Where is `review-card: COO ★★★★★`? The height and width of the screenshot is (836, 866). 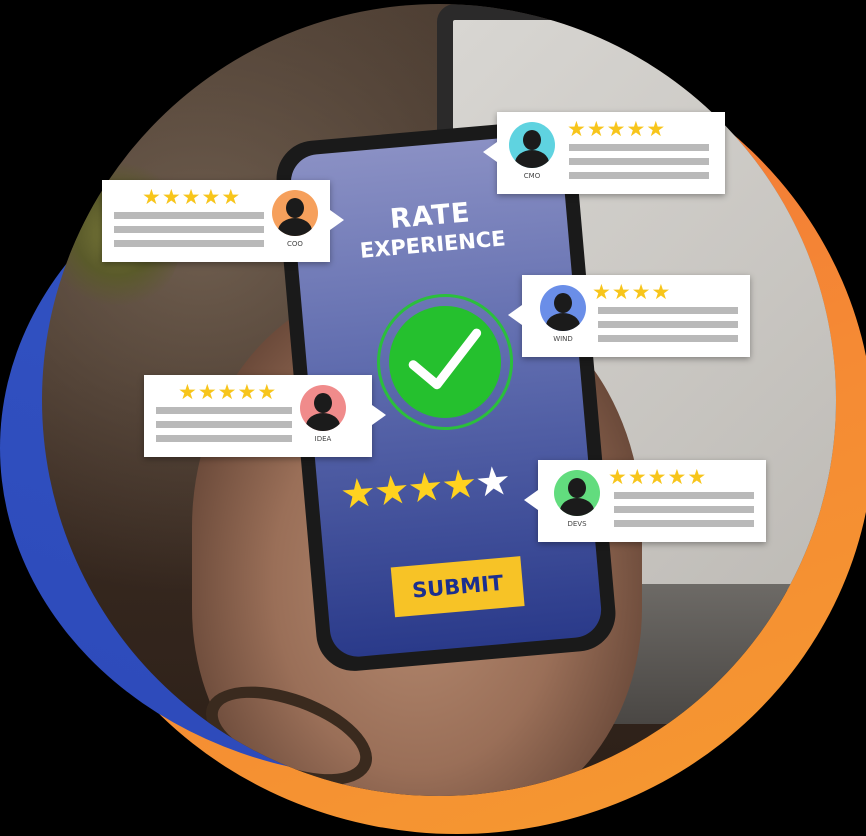
review-card: COO ★★★★★ is located at coordinates (223, 221).